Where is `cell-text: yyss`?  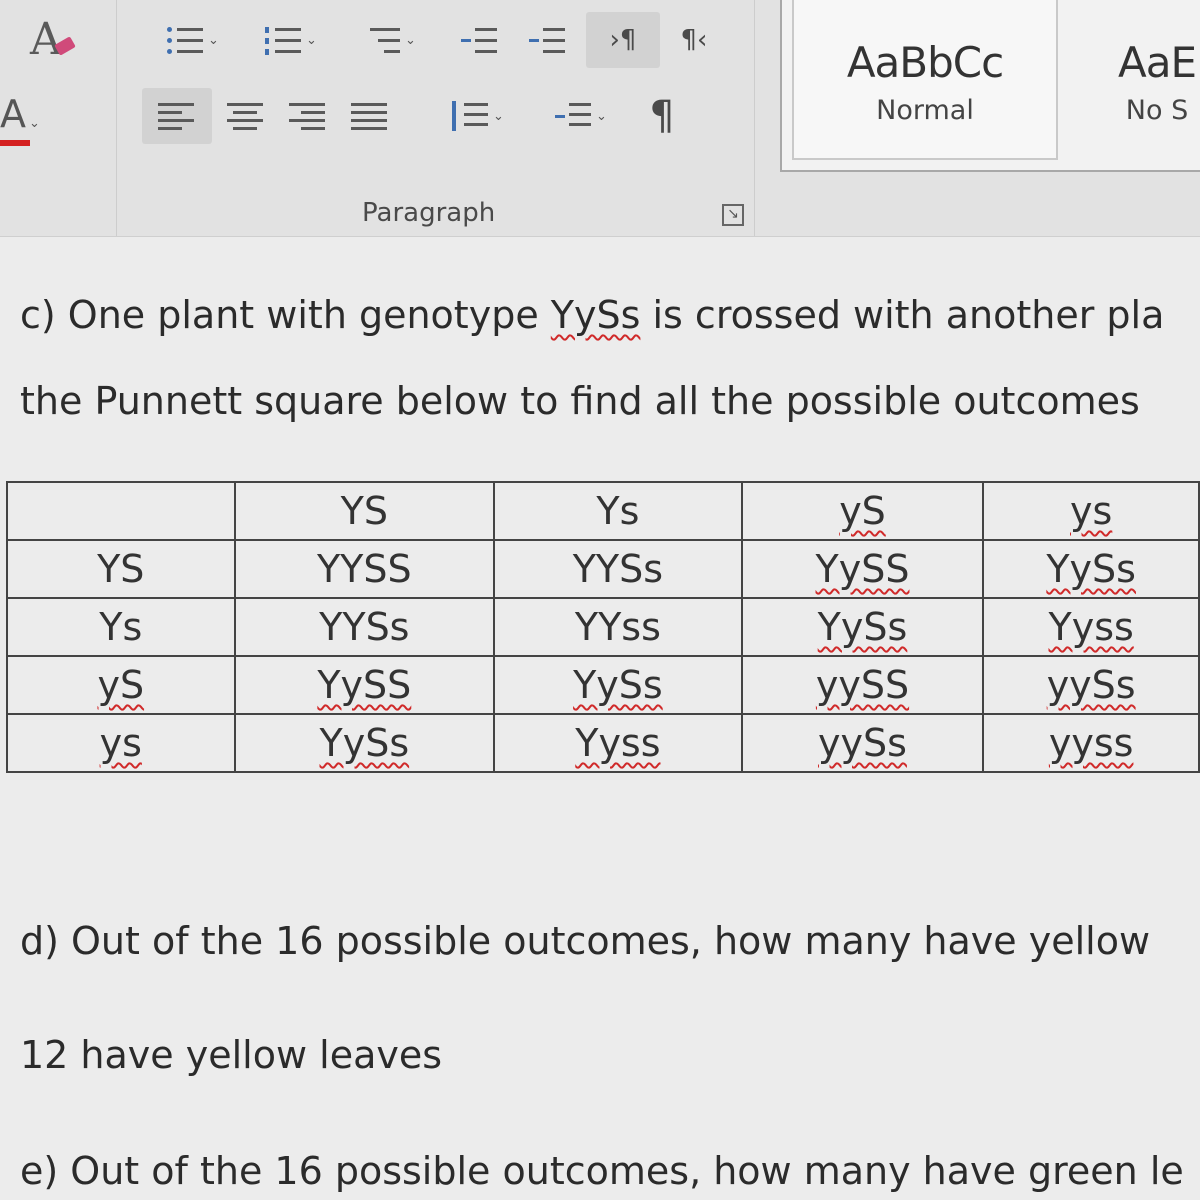 cell-text: yyss is located at coordinates (1091, 743).